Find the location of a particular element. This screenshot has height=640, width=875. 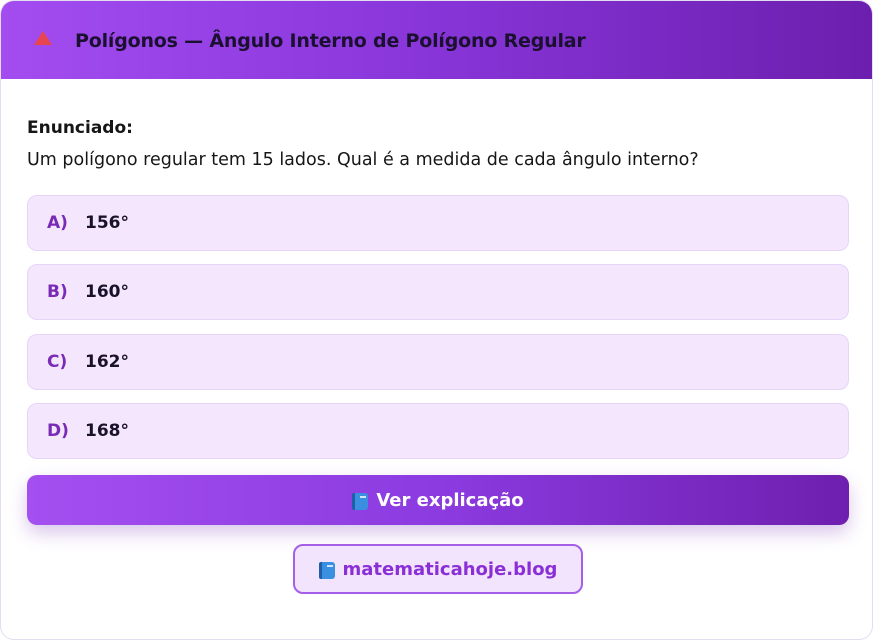

option-value: 168° is located at coordinates (107, 431).